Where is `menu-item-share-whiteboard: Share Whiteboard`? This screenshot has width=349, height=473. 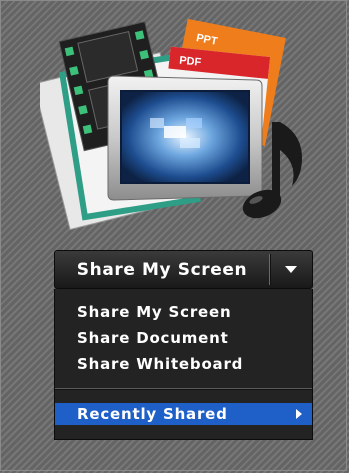
menu-item-share-whiteboard: Share Whiteboard is located at coordinates (183, 364).